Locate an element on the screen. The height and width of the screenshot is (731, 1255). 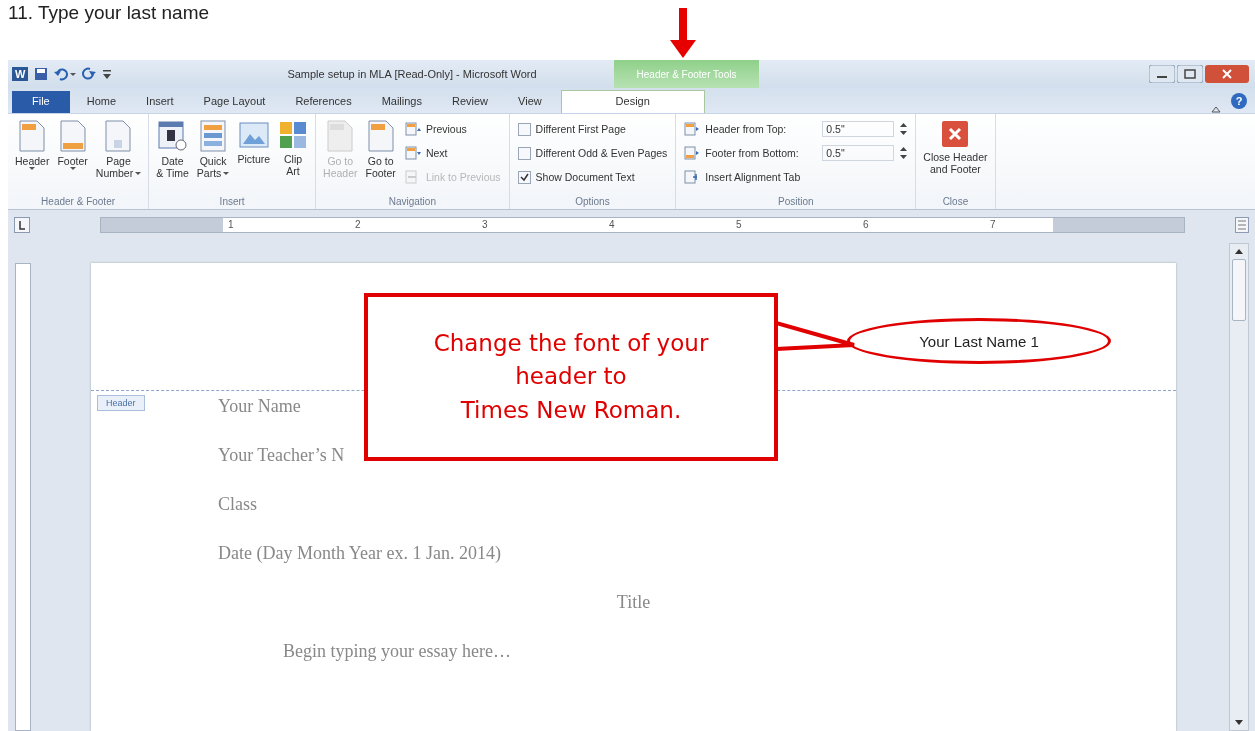
tab-selector-icon is located at coordinates (22, 225).